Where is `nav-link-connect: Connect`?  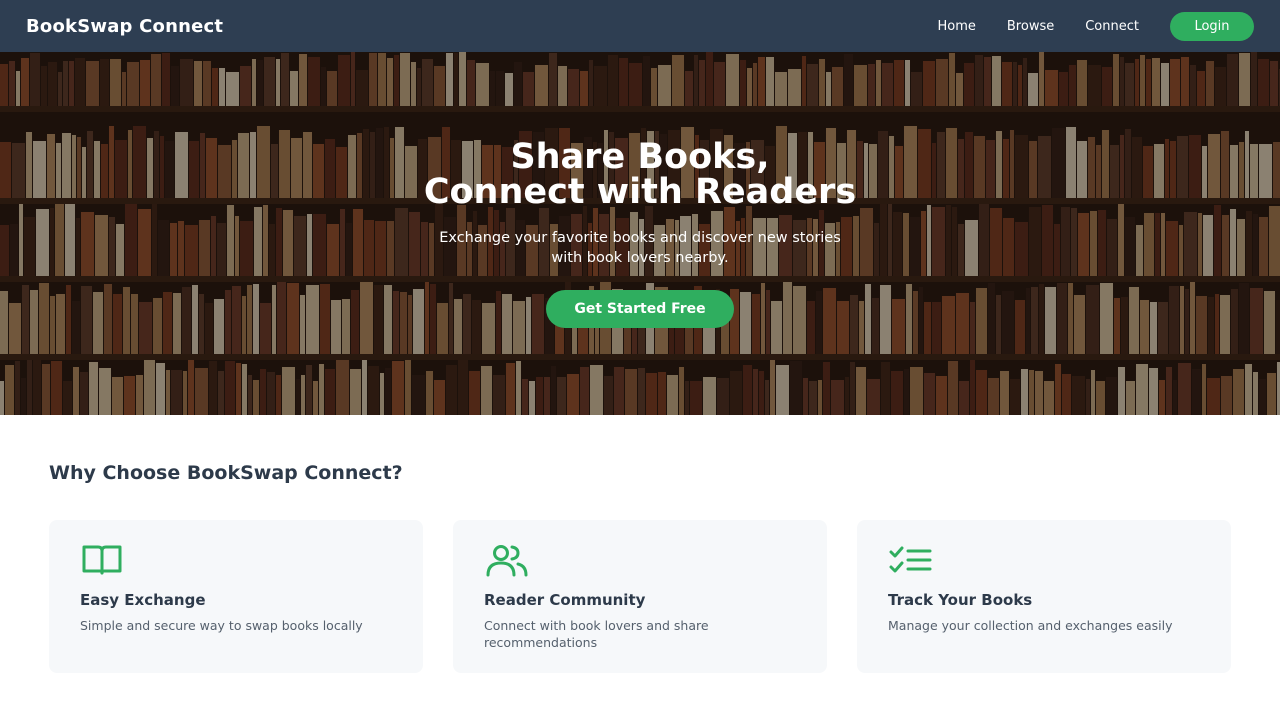 nav-link-connect: Connect is located at coordinates (1112, 26).